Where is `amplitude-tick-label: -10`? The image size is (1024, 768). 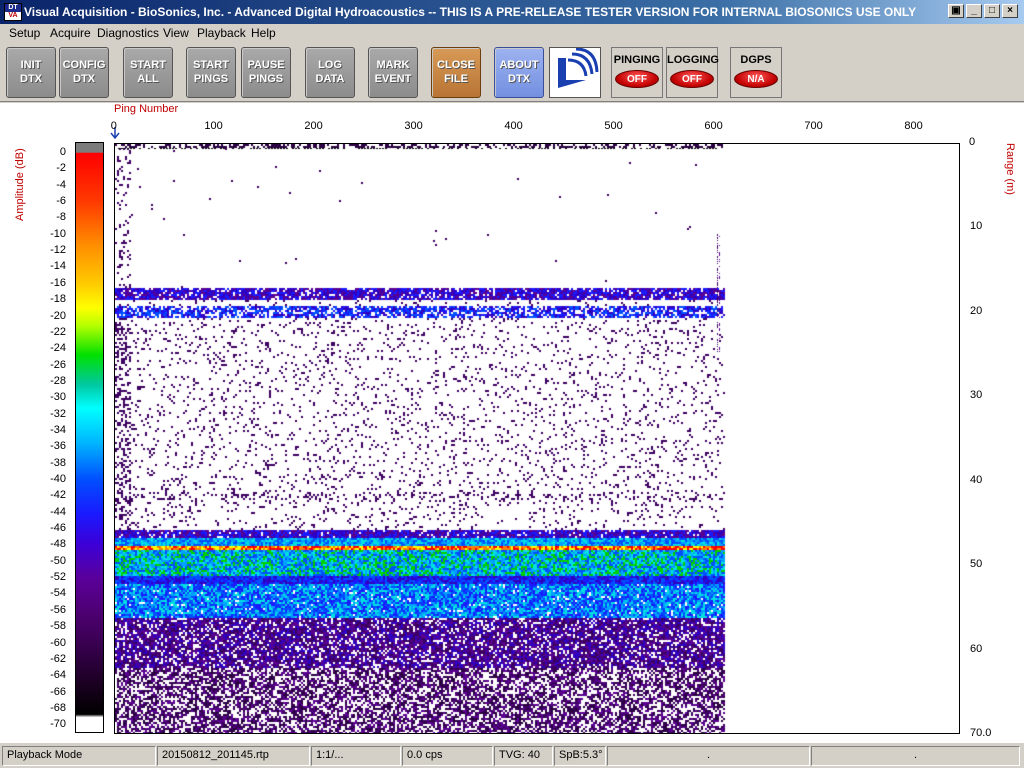 amplitude-tick-label: -10 is located at coordinates (58, 233).